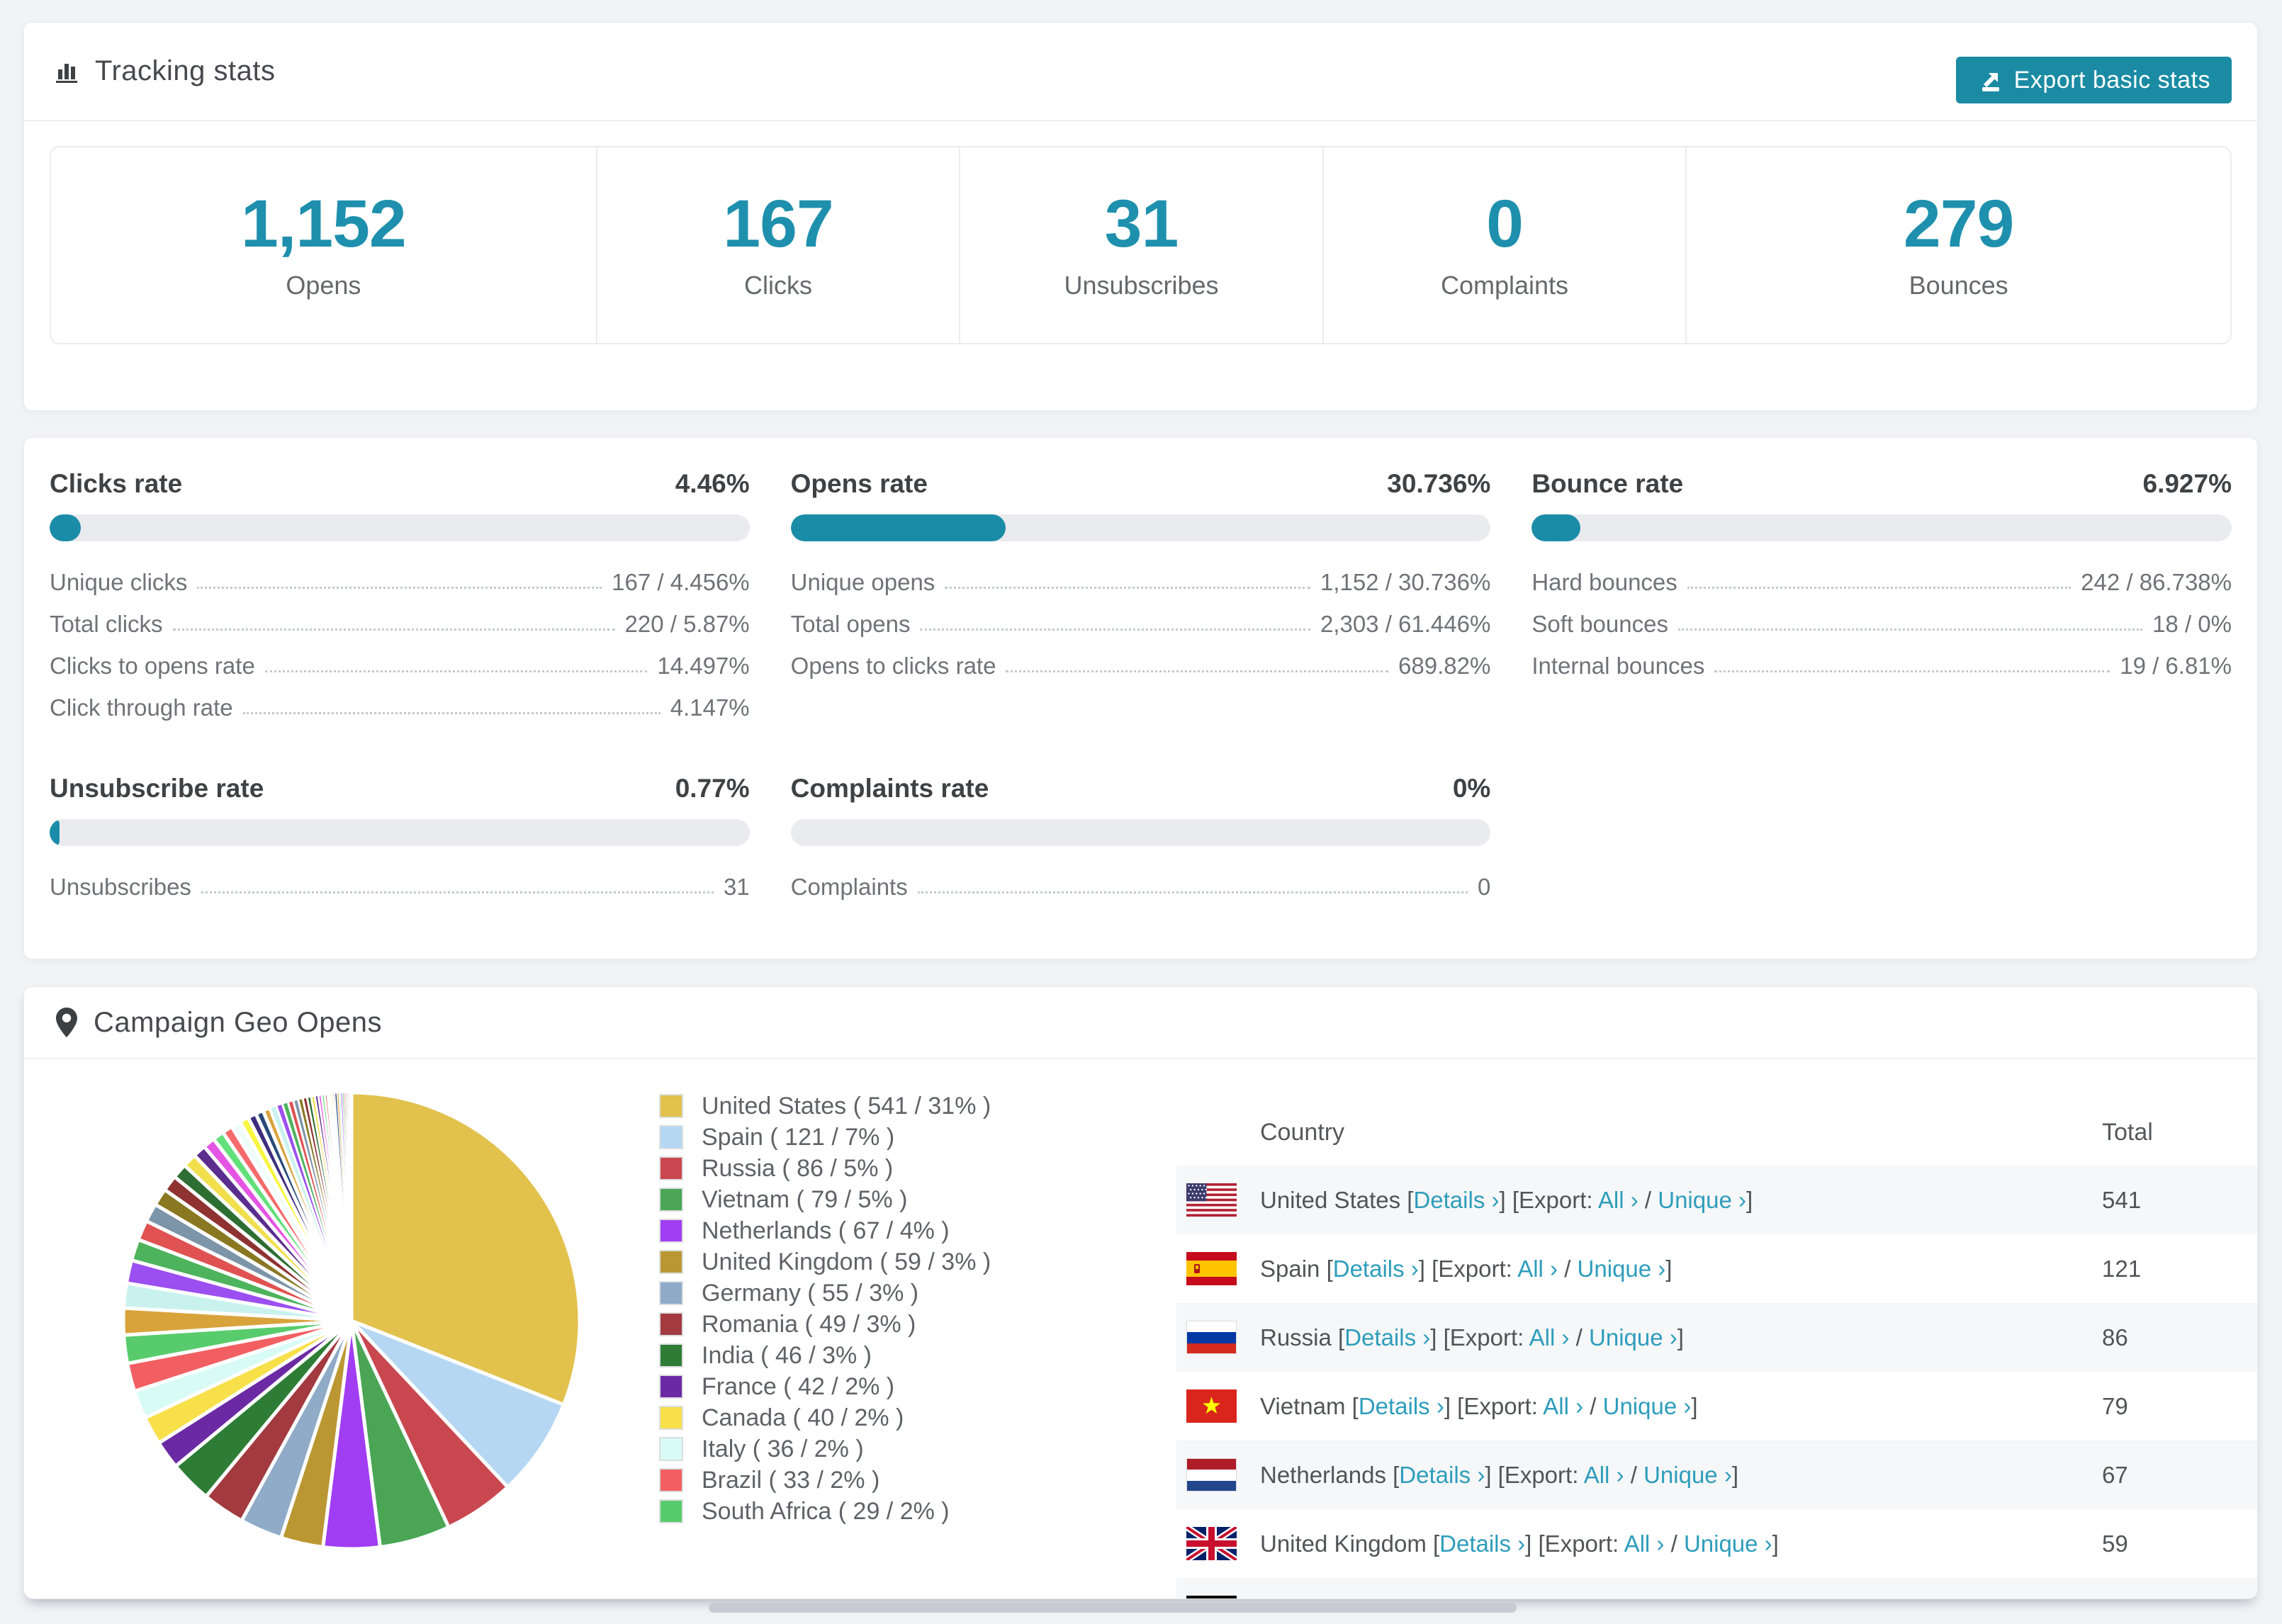  What do you see at coordinates (1405, 623) in the screenshot?
I see `stat-row-value: 2,303 / 61.446%` at bounding box center [1405, 623].